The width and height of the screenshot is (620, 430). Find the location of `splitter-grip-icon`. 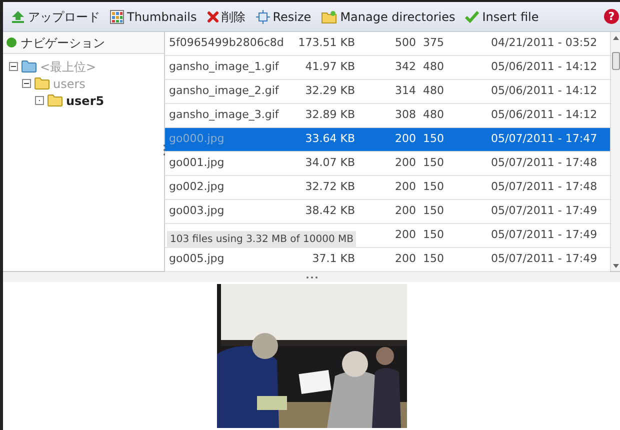

splitter-grip-icon is located at coordinates (312, 277).